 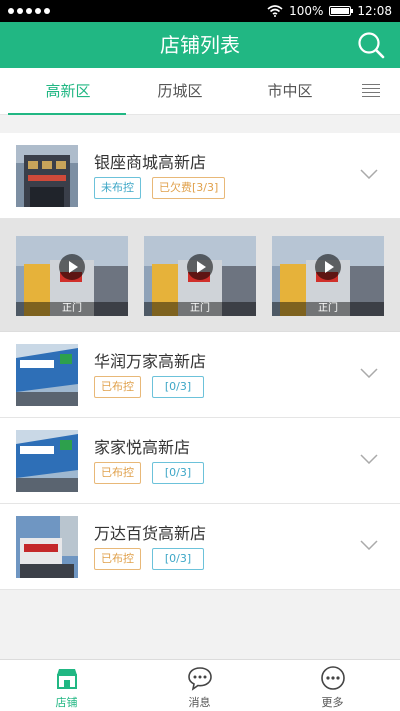 What do you see at coordinates (199, 702) in the screenshot?
I see `nav-label: 消息` at bounding box center [199, 702].